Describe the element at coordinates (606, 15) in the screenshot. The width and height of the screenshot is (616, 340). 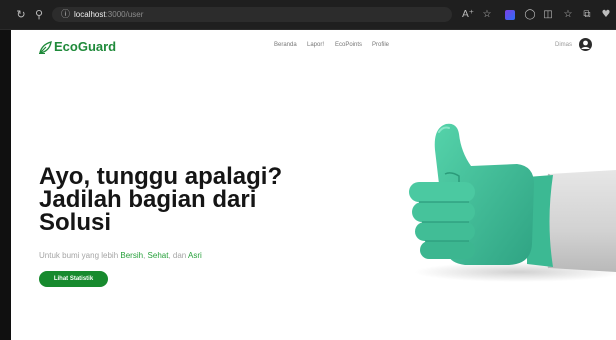
I see `heart-icon: ♥` at that location.